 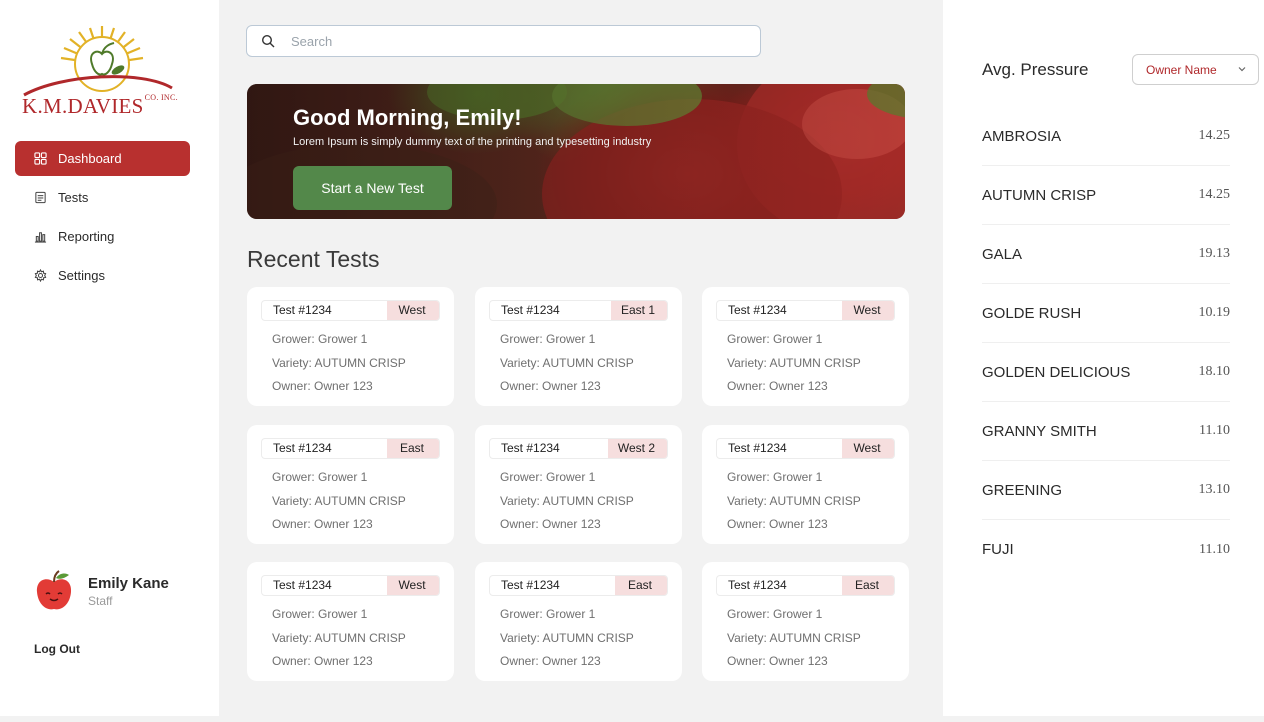 I want to click on settings-icon, so click(x=41, y=275).